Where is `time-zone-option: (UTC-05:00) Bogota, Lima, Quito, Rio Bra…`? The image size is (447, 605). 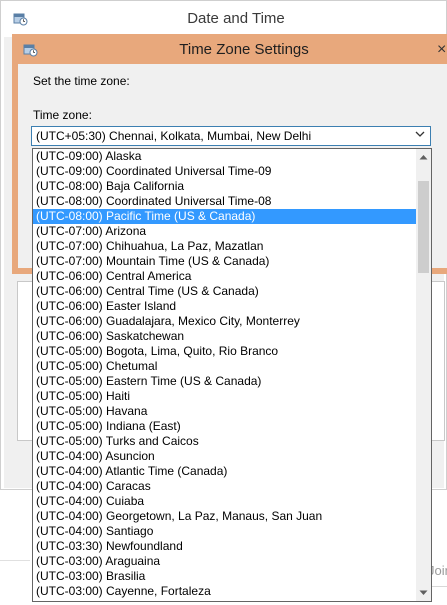 time-zone-option: (UTC-05:00) Bogota, Lima, Quito, Rio Bra… is located at coordinates (224, 351).